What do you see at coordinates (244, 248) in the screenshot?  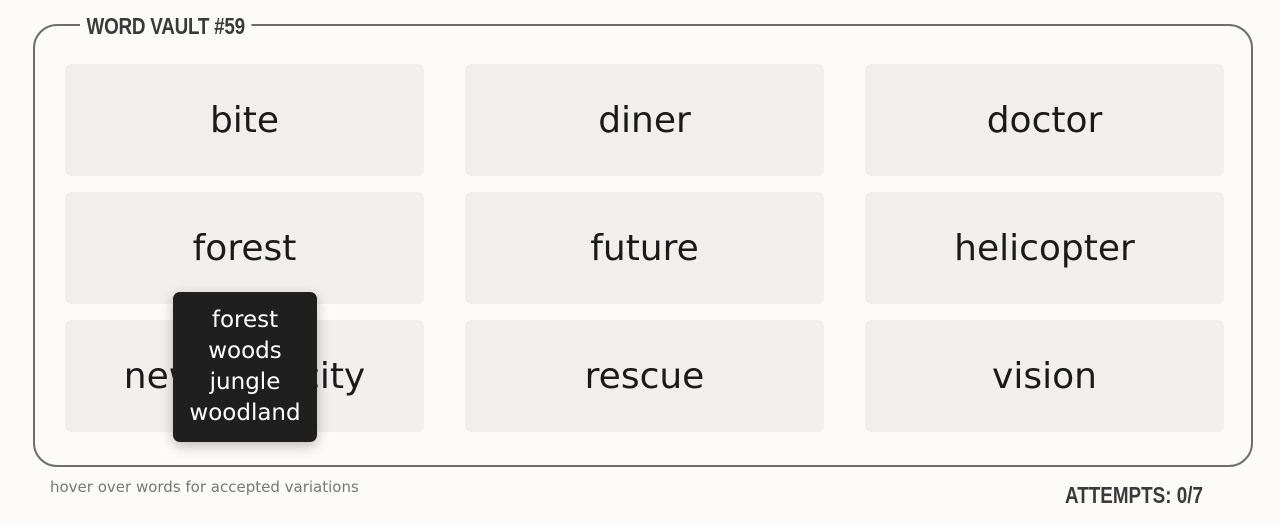 I see `word-tile: forest` at bounding box center [244, 248].